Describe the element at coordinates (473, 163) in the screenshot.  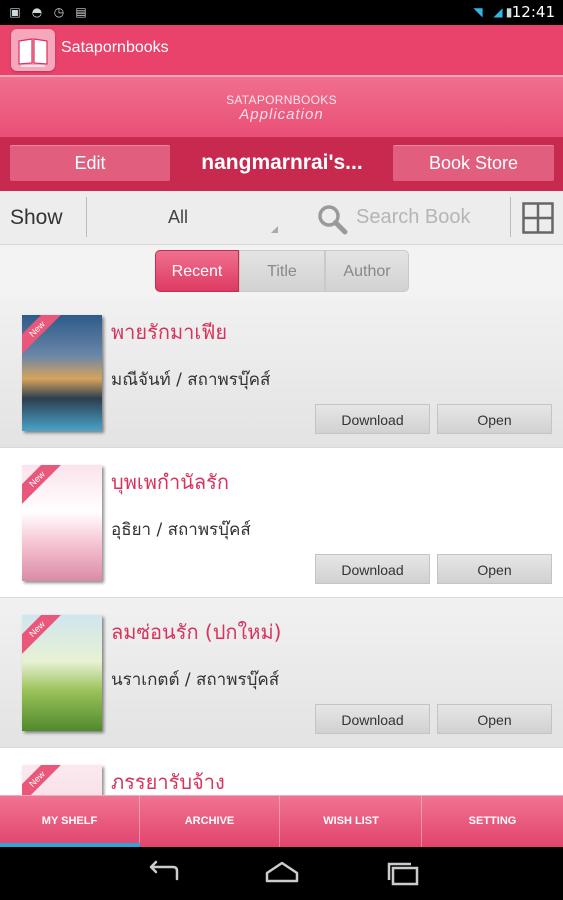
I see `book-store-button: Book Store` at that location.